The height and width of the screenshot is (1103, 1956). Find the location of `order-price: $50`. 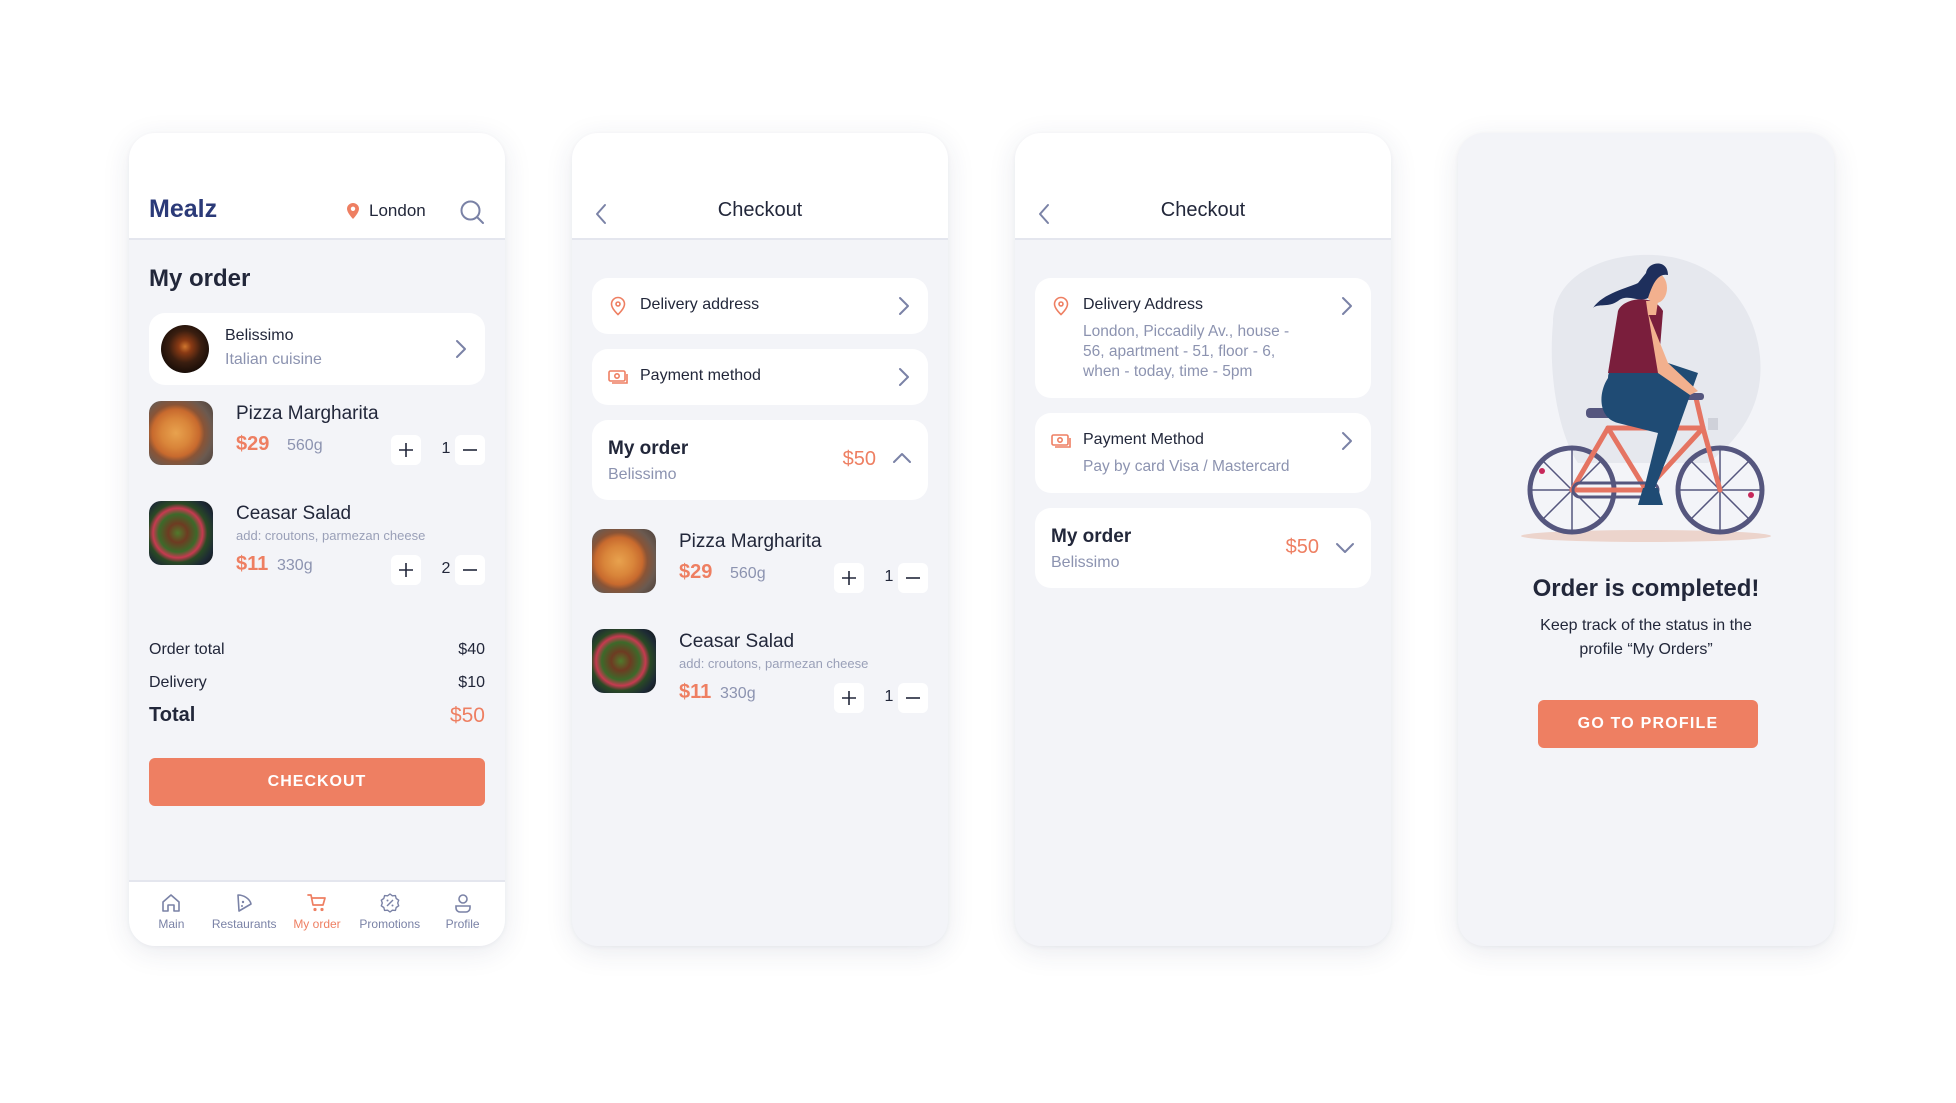

order-price: $50 is located at coordinates (859, 459).